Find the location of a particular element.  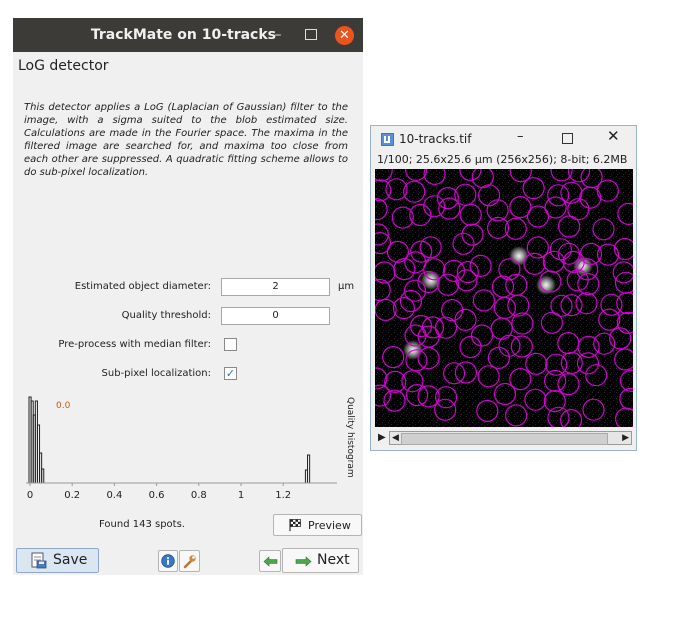

histogram-bars is located at coordinates (169, 440).